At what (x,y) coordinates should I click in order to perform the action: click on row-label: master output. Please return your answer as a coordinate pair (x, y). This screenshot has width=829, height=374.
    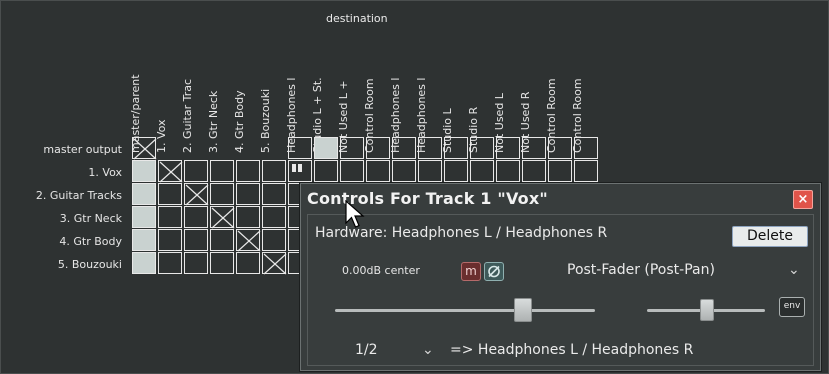
    Looking at the image, I should click on (82, 149).